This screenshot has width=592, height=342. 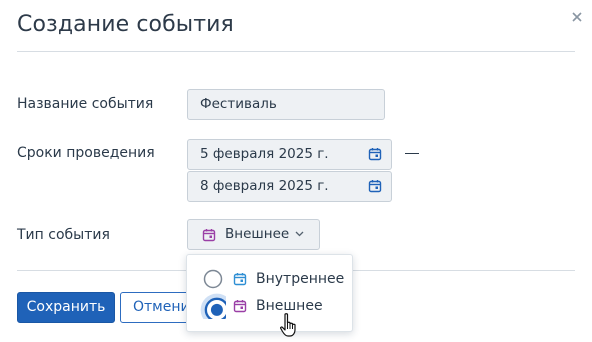 What do you see at coordinates (213, 306) in the screenshot?
I see `radio-checked` at bounding box center [213, 306].